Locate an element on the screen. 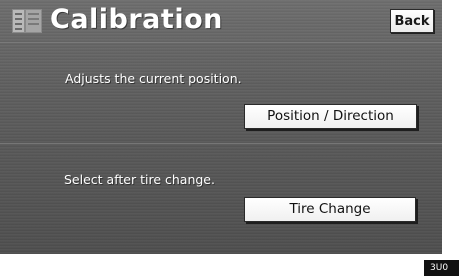 This screenshot has height=276, width=459. section-divider is located at coordinates (221, 143).